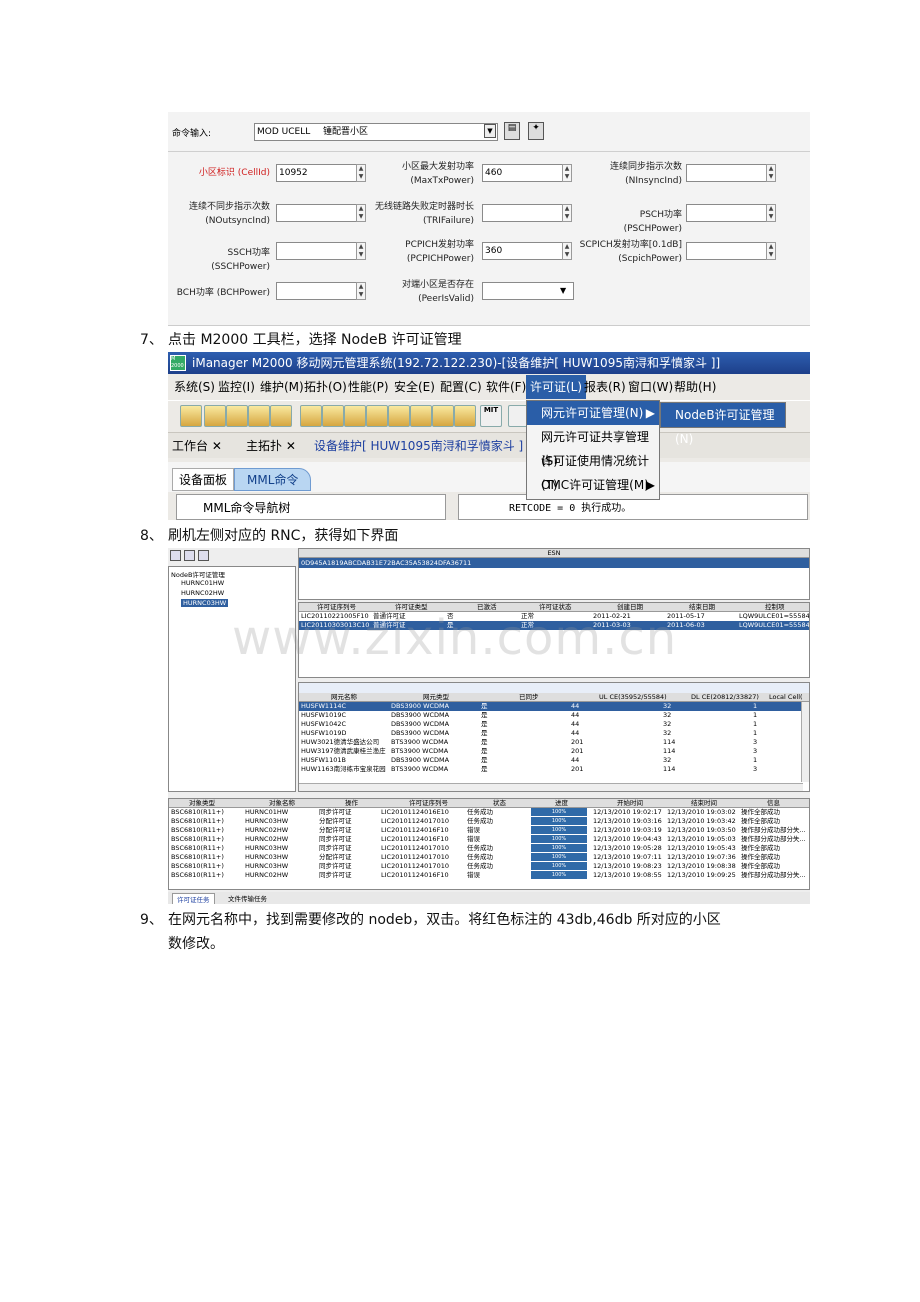  I want to click on find-icon, so click(355, 416).